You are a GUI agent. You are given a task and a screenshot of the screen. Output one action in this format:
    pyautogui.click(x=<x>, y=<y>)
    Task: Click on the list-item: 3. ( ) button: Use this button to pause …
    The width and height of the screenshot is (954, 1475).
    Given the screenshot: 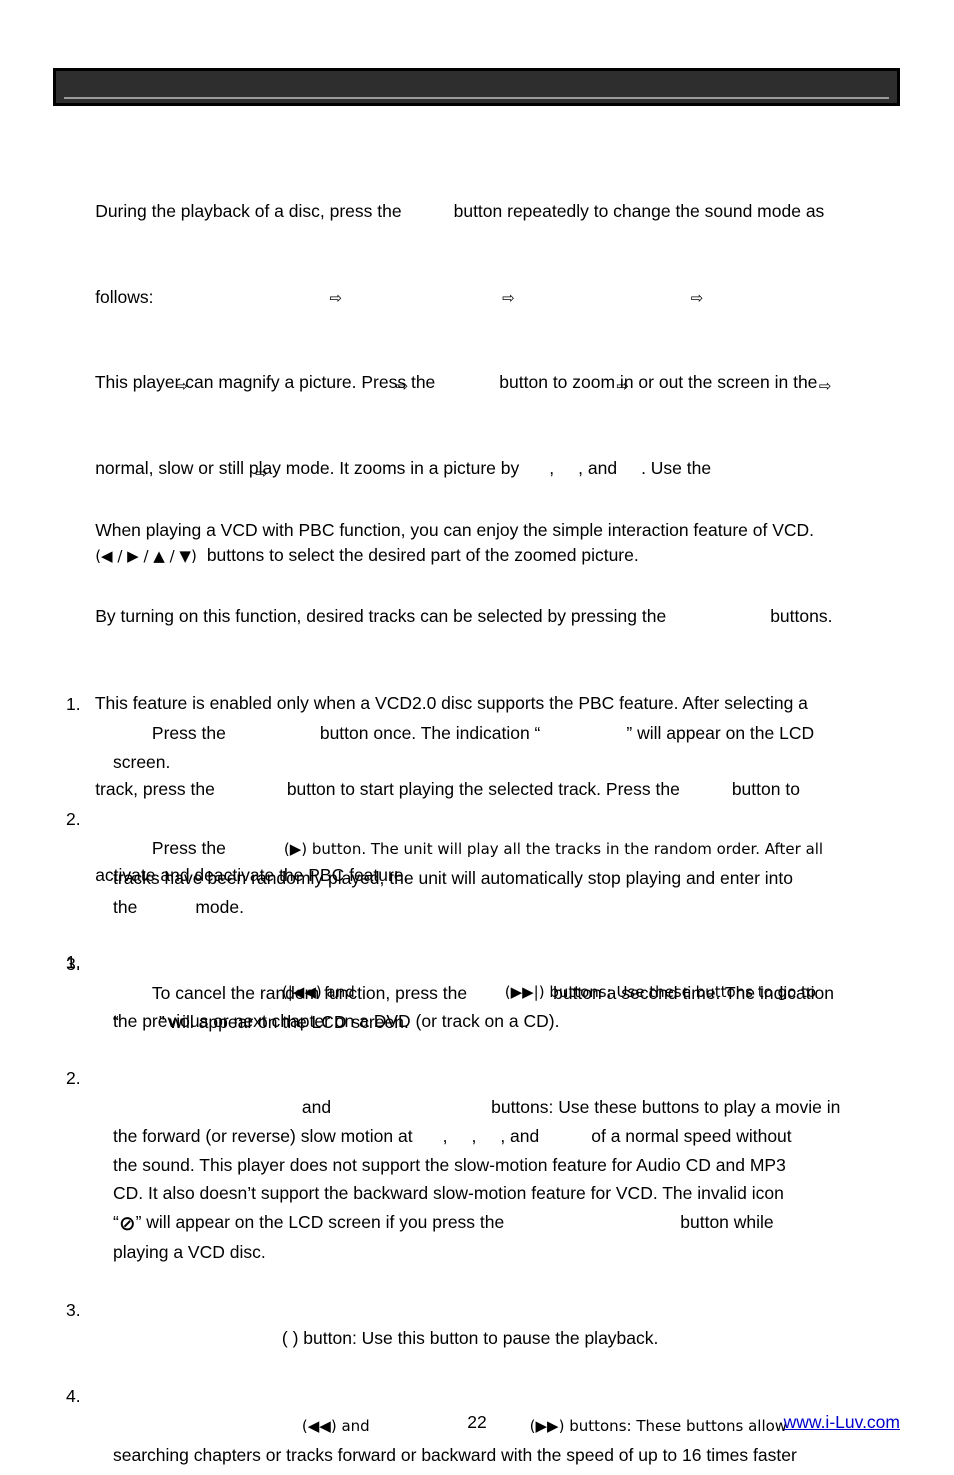 What is the action you would take?
    pyautogui.click(x=472, y=1339)
    